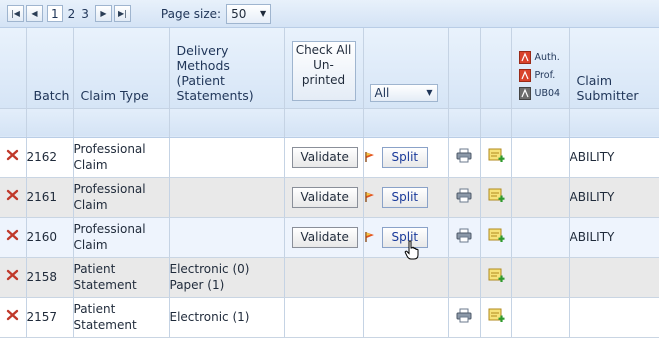 This screenshot has width=659, height=338. Describe the element at coordinates (85, 14) in the screenshot. I see `page-link: 3` at that location.